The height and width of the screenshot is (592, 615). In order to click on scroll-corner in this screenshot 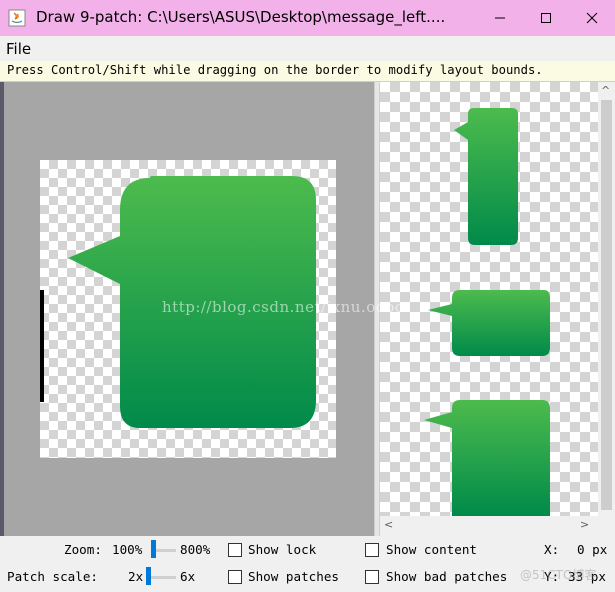, I will do `click(606, 526)`.